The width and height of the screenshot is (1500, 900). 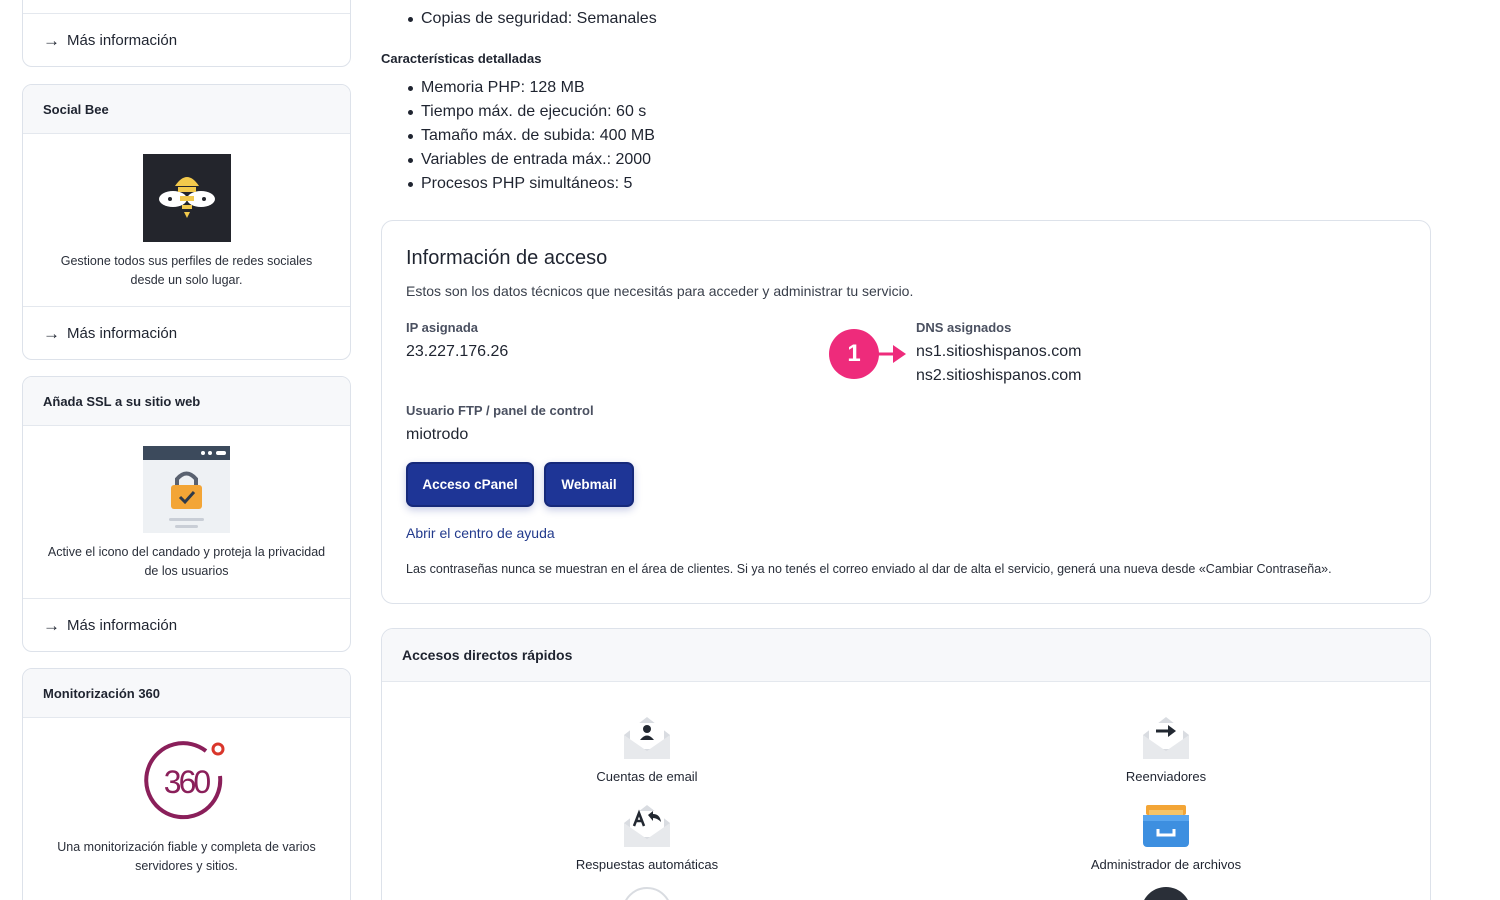 I want to click on list-item: Procesos PHP simultáneos: 5, so click(x=530, y=184).